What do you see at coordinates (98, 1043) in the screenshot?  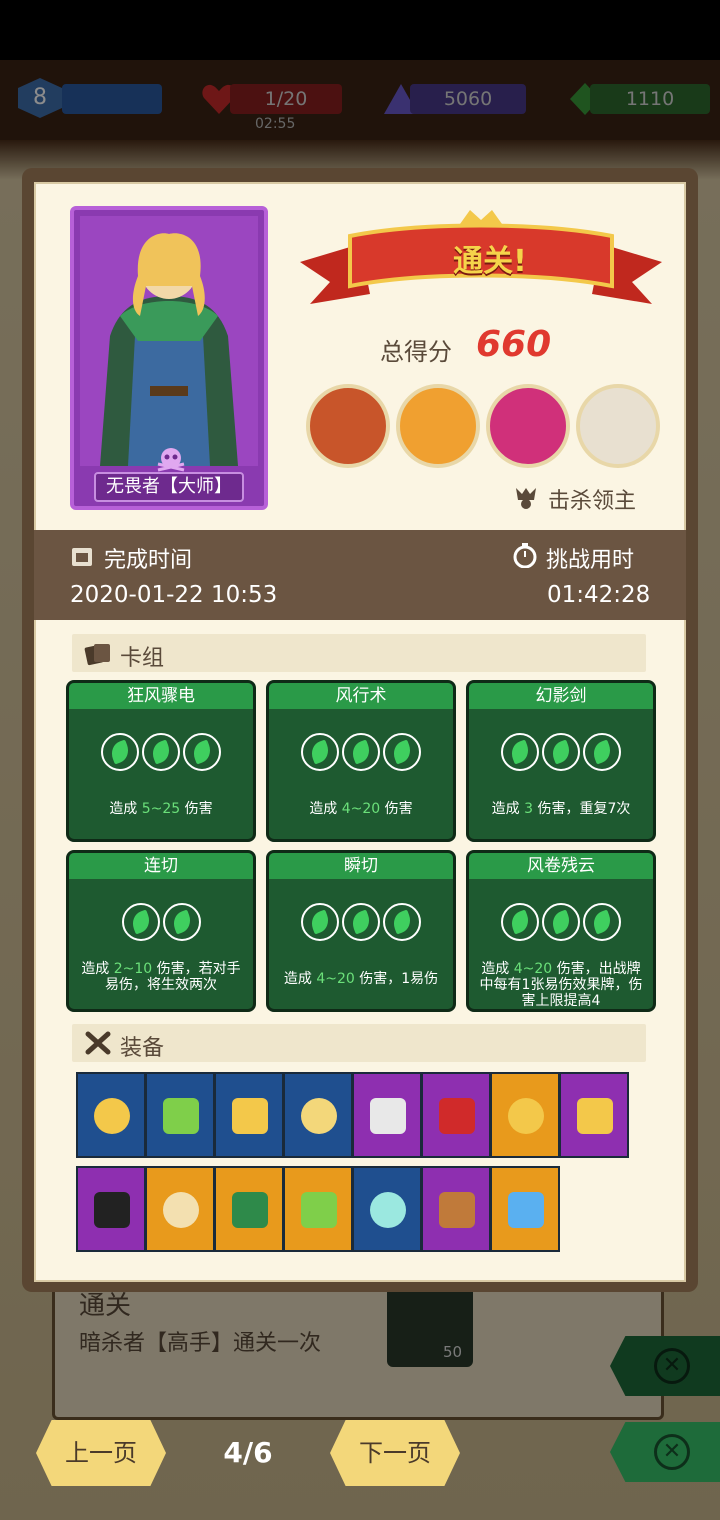 I see `crossed-bones-icon` at bounding box center [98, 1043].